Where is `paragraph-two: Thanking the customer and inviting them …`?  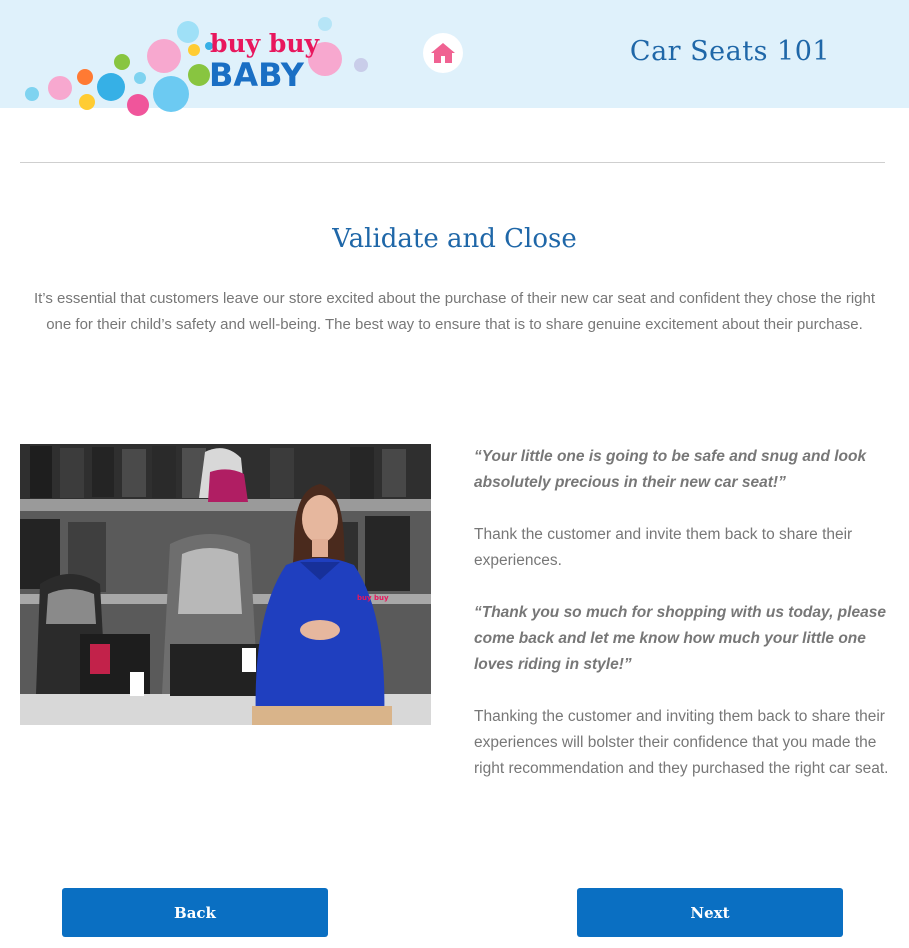 paragraph-two: Thanking the customer and inviting them … is located at coordinates (681, 742).